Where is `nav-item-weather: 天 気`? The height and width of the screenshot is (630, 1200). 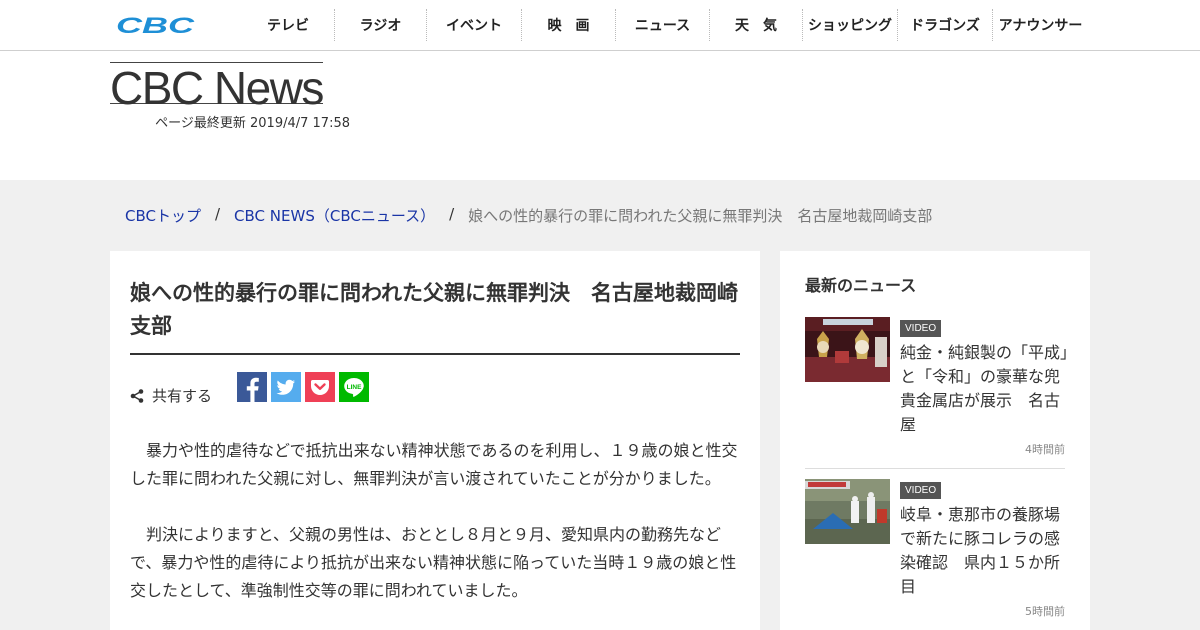
nav-item-weather: 天 気 is located at coordinates (755, 25).